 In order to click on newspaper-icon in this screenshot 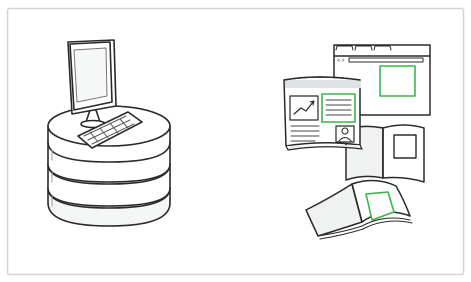, I will do `click(323, 113)`.